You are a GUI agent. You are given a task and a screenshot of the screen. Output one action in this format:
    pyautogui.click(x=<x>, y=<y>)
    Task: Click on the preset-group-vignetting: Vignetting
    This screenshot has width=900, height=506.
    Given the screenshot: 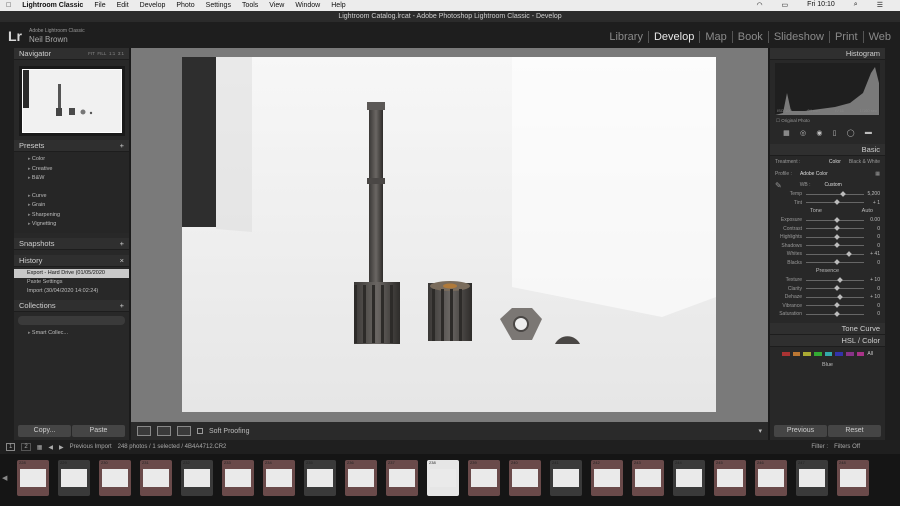 What is the action you would take?
    pyautogui.click(x=71, y=225)
    